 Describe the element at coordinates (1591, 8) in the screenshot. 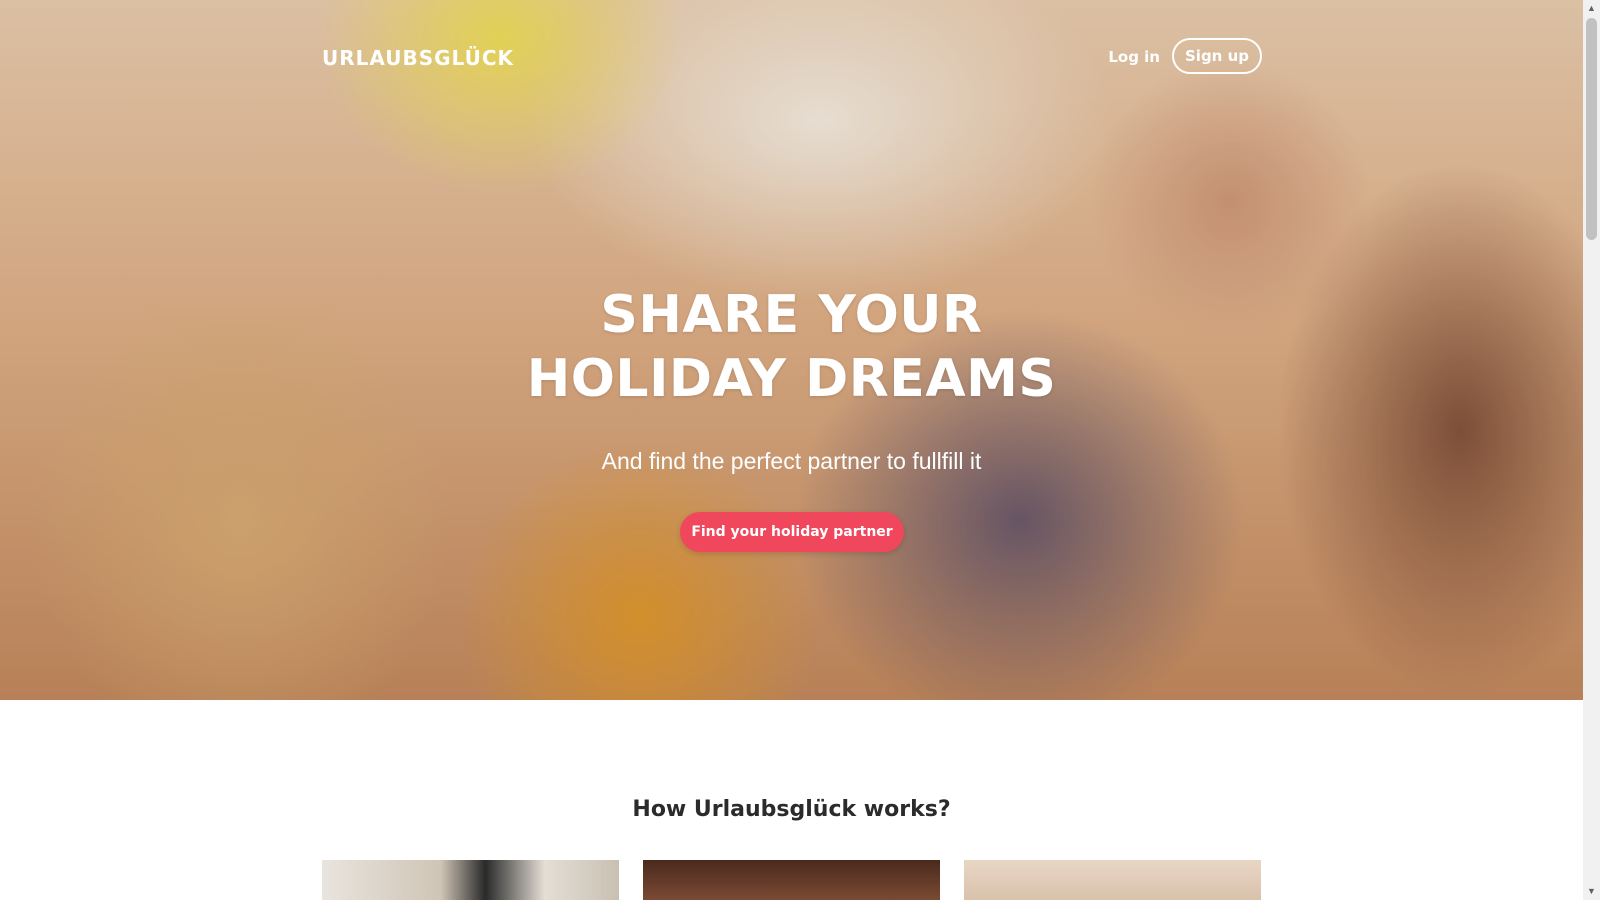

I see `scroll-up-arrow-icon: ▲` at that location.